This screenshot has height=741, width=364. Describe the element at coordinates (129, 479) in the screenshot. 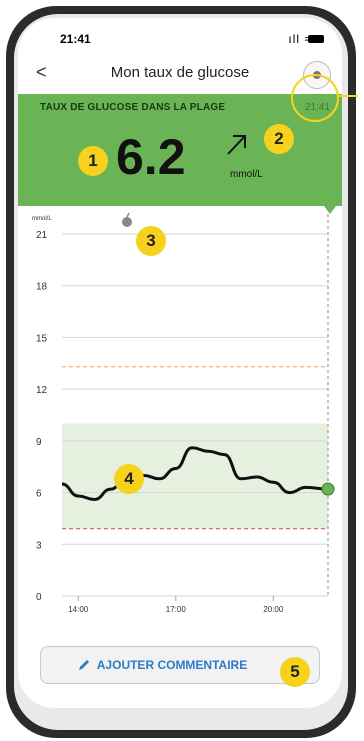

I see `callout-4: 4` at that location.